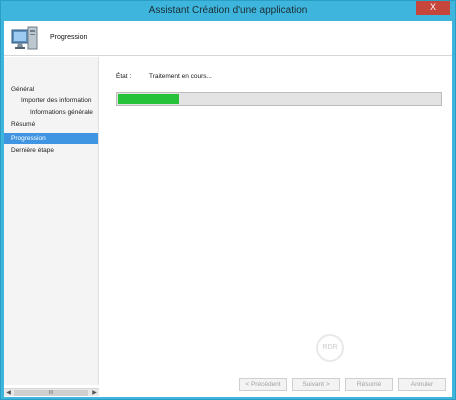 Image resolution: width=456 pixels, height=400 pixels. I want to click on scrollbar-thumb: III, so click(51, 393).